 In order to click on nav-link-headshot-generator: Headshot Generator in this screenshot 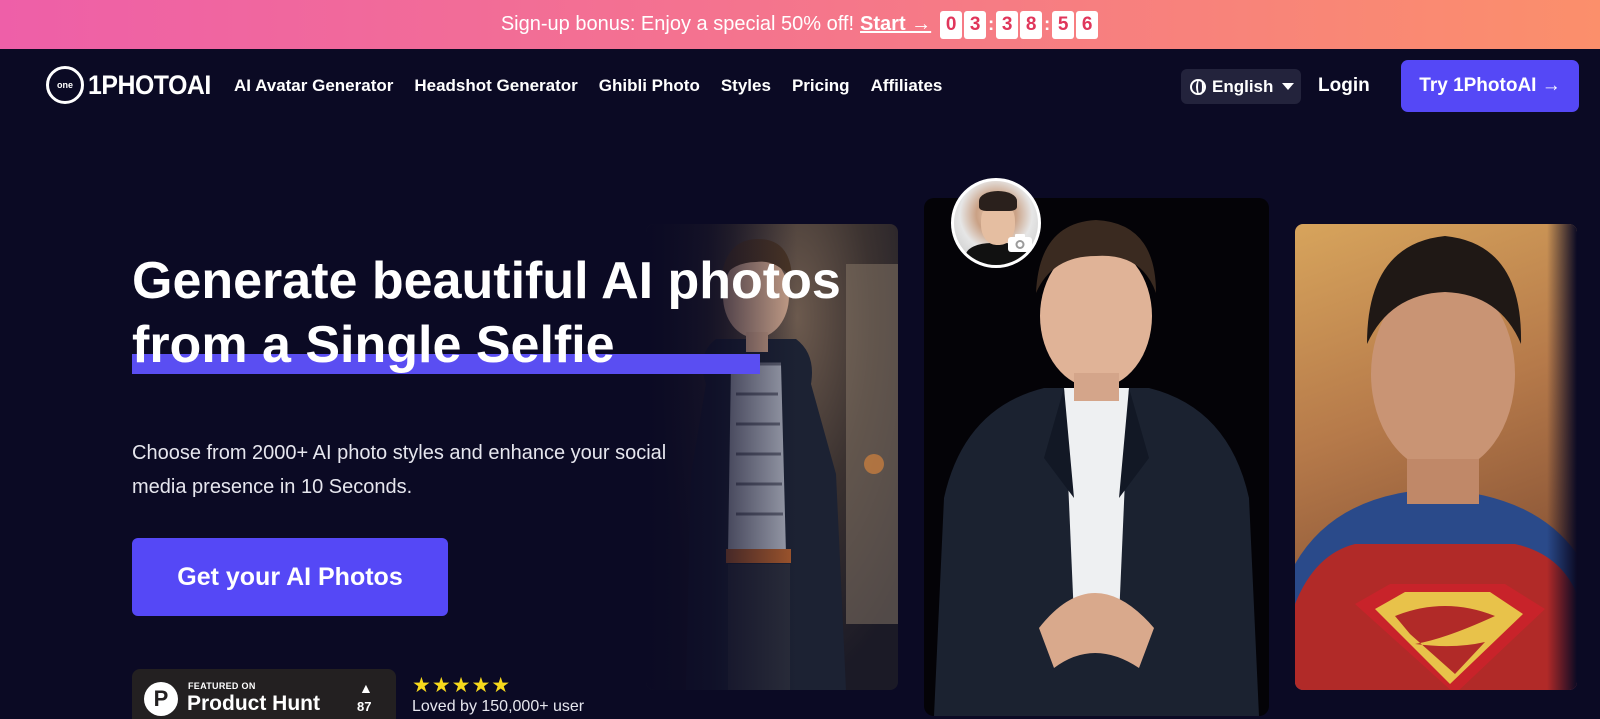, I will do `click(495, 86)`.